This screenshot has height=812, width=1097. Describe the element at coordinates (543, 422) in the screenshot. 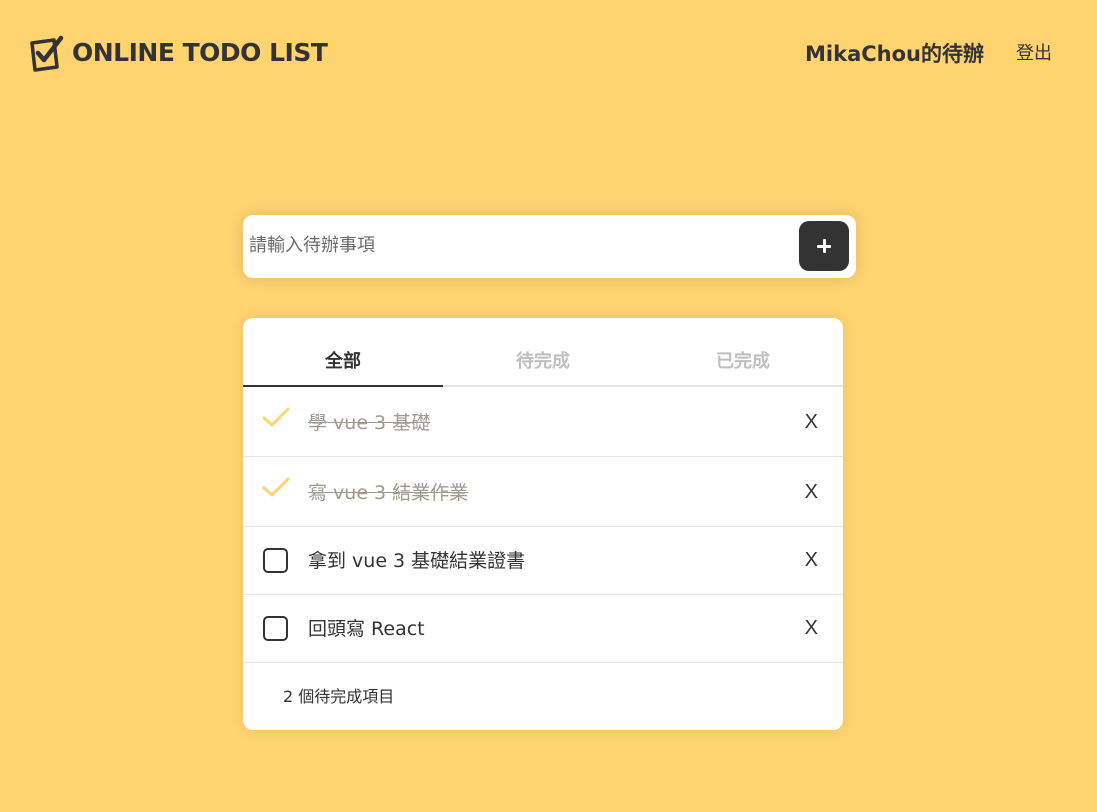

I see `todo-item: 學 vue 3 基礎 X` at that location.